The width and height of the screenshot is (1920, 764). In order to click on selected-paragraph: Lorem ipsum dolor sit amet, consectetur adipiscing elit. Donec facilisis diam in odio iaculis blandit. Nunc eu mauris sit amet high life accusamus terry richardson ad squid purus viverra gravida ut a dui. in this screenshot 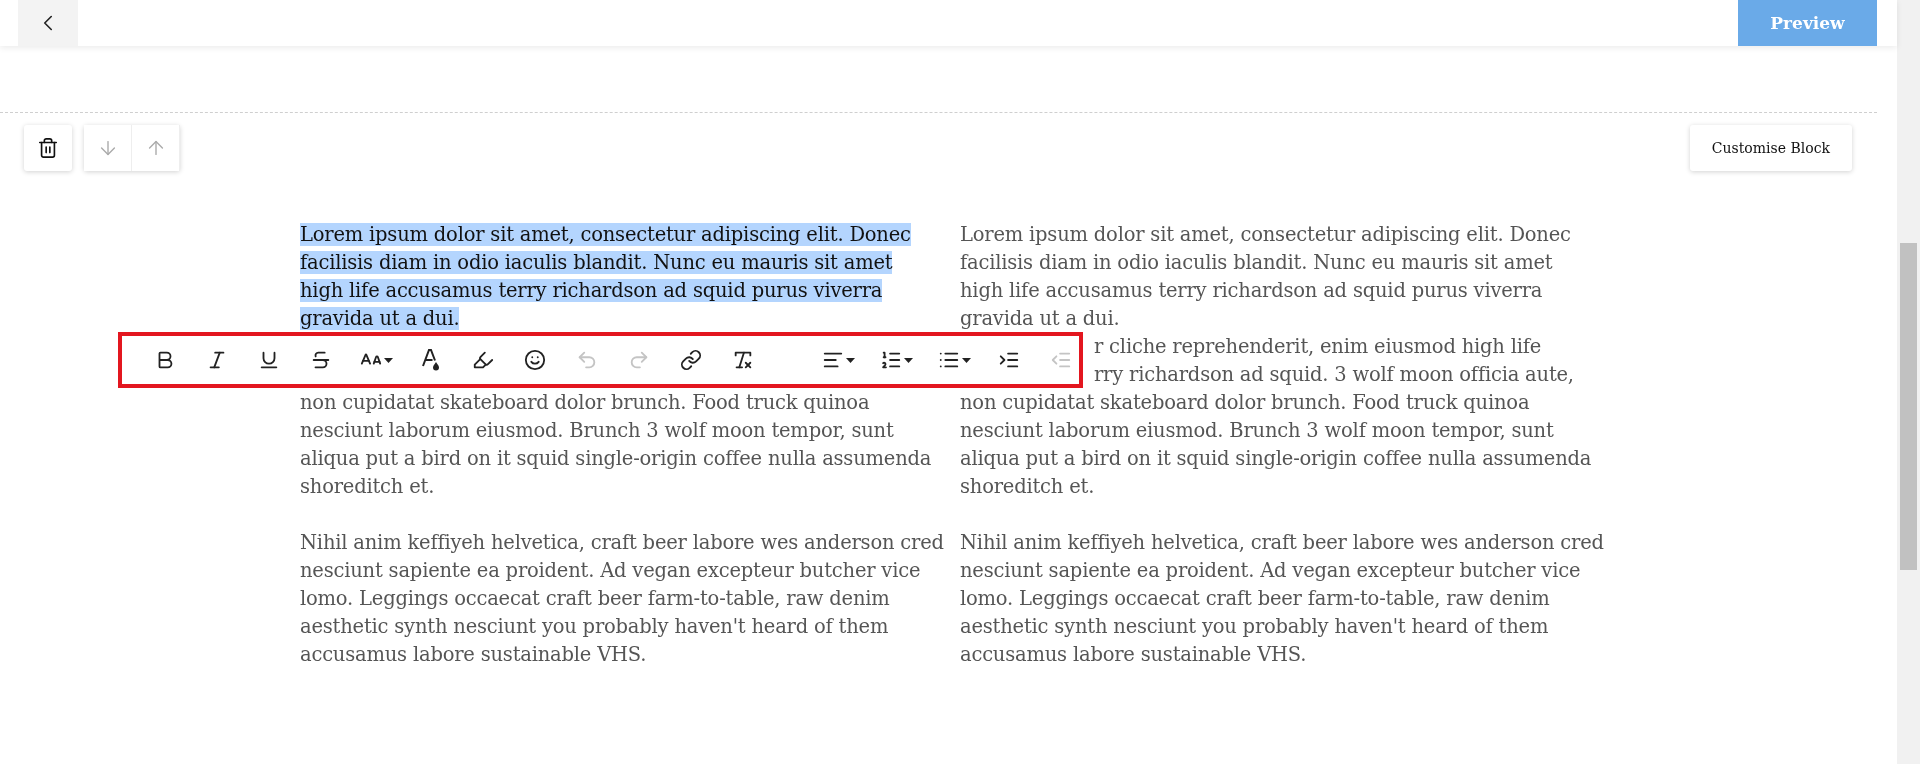, I will do `click(606, 277)`.